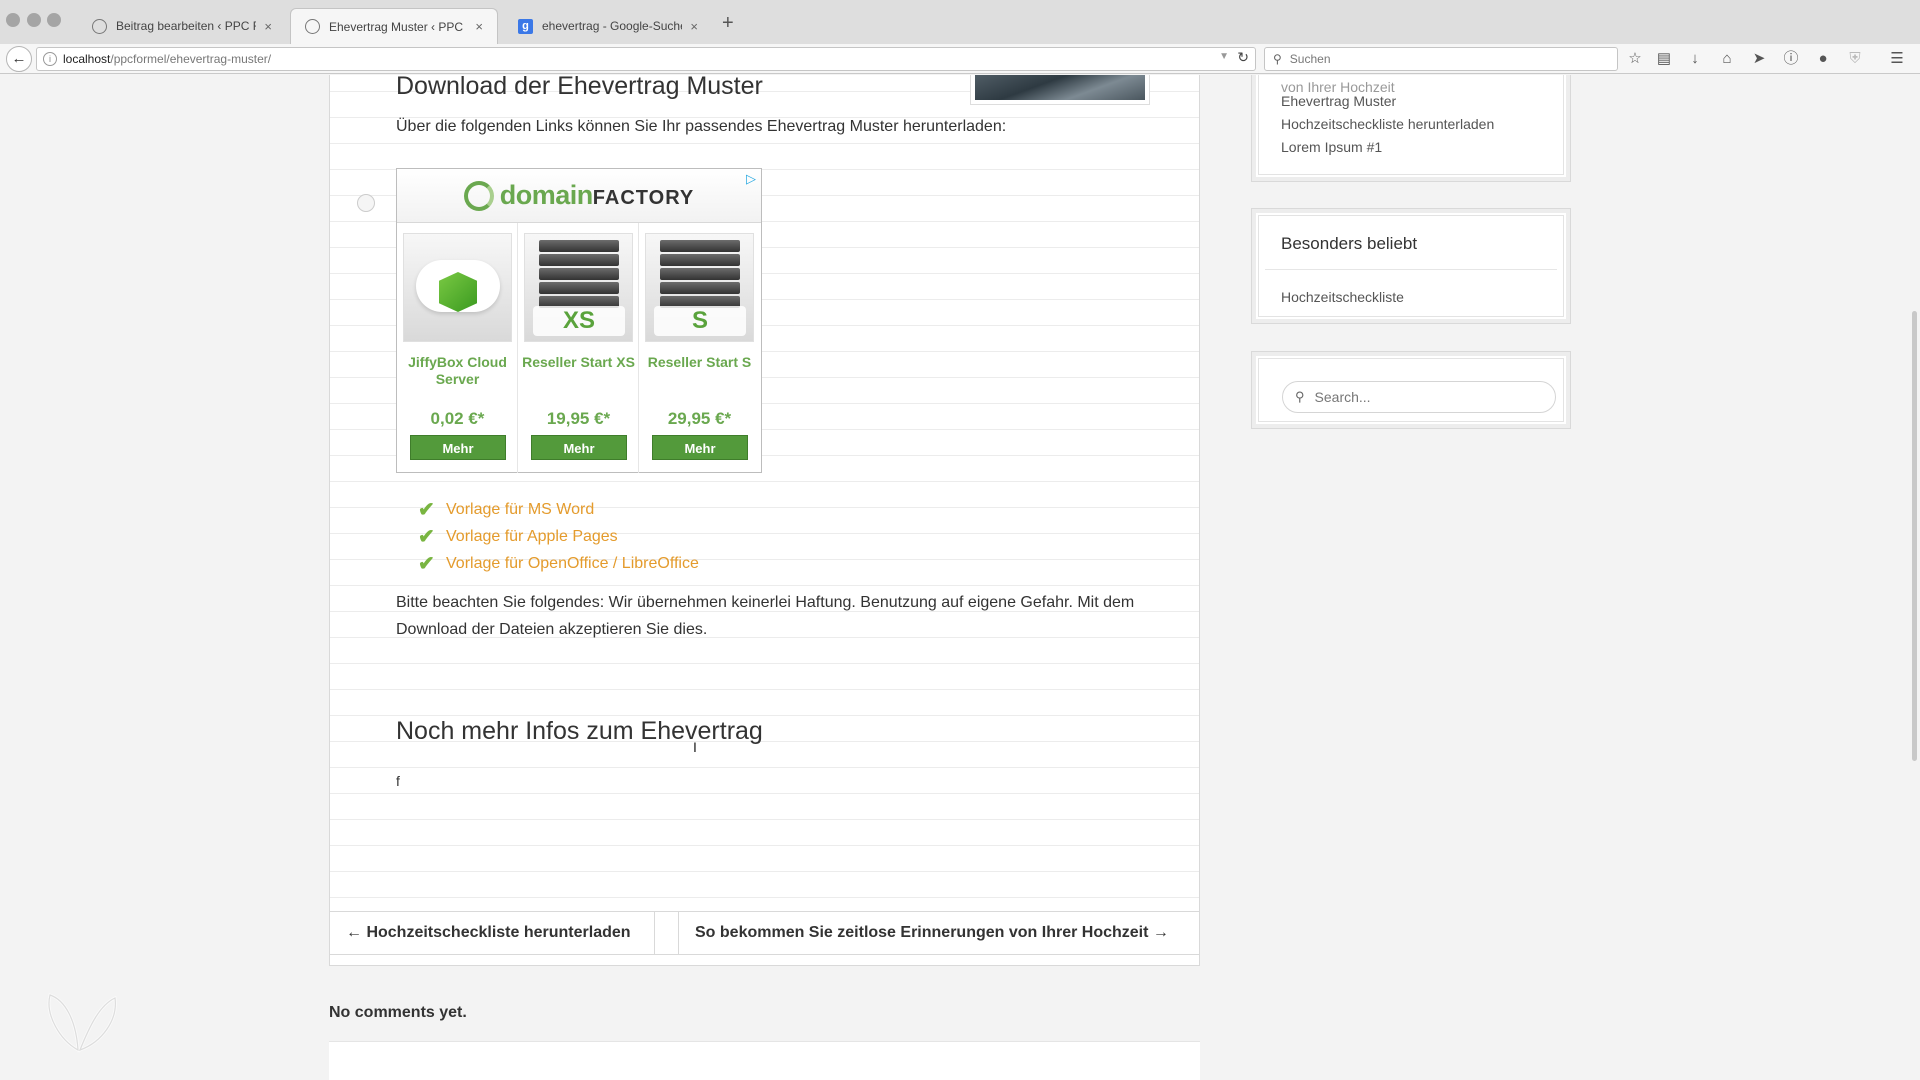  Describe the element at coordinates (764, 1060) in the screenshot. I see `comment-section` at that location.